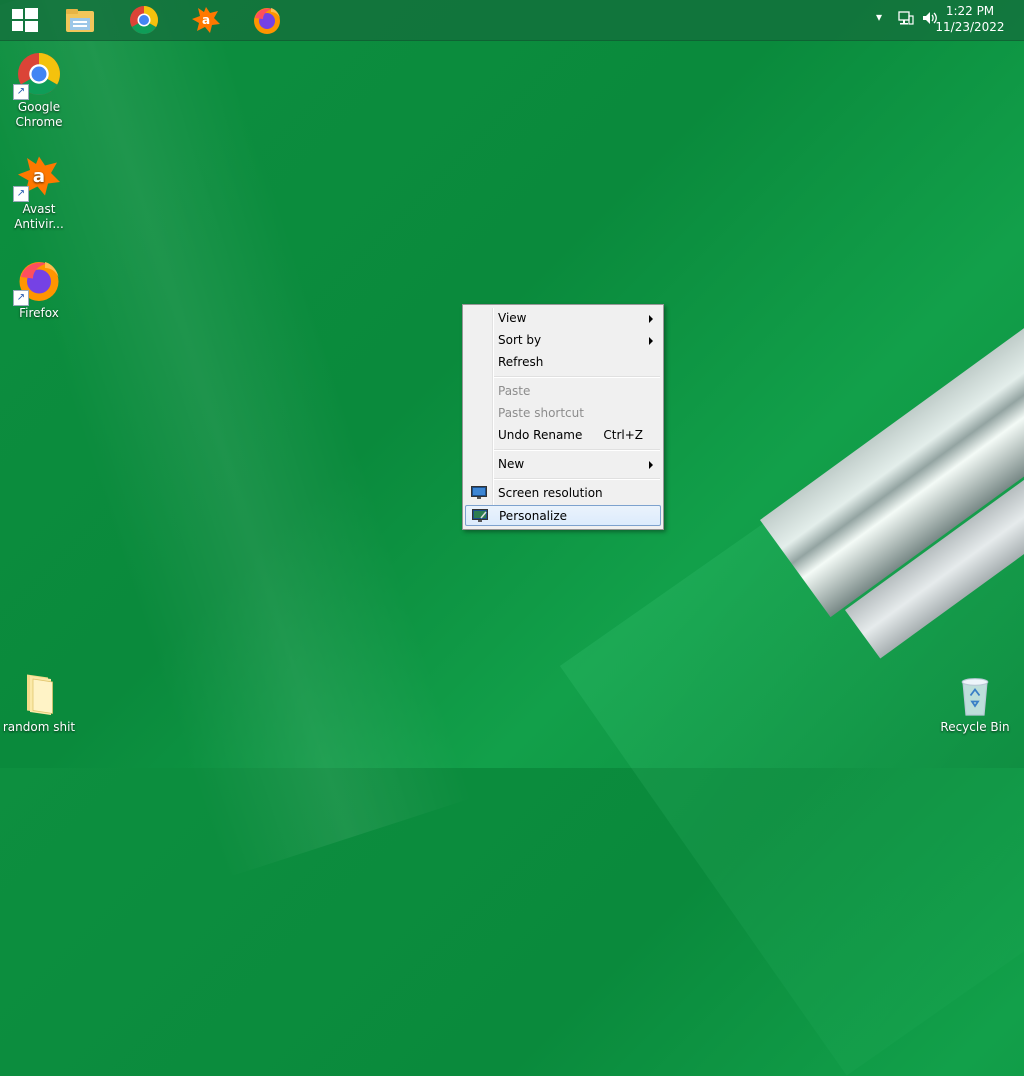  Describe the element at coordinates (511, 464) in the screenshot. I see `menu-item-label: New` at that location.